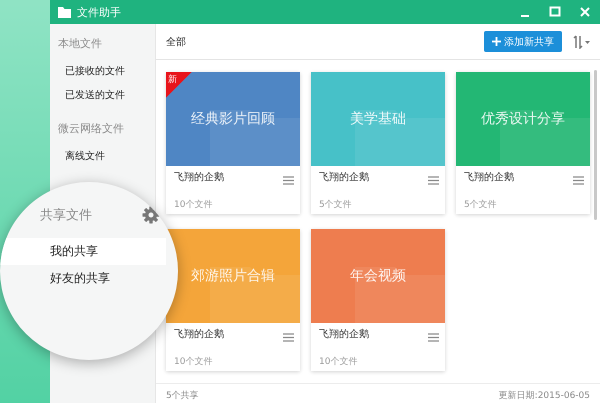  Describe the element at coordinates (66, 215) in the screenshot. I see `section-heading: 共享文件` at that location.